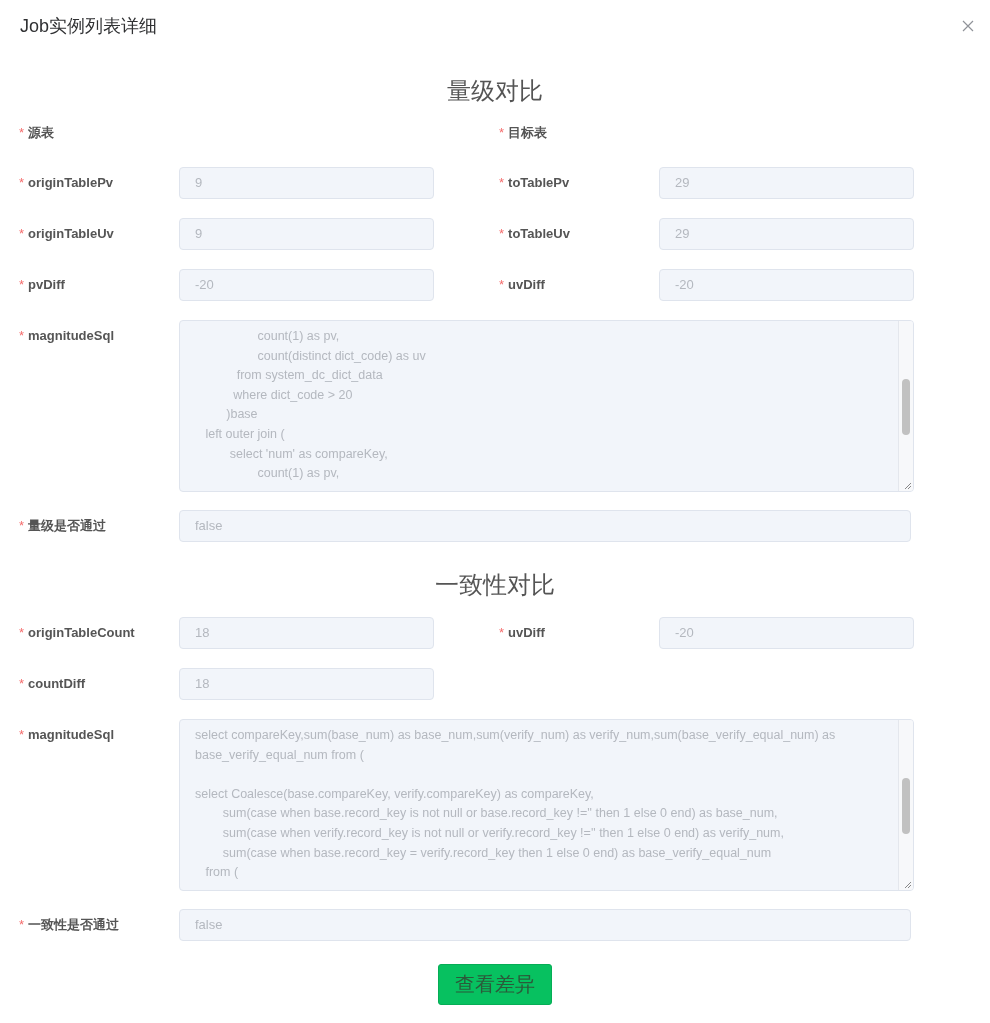  What do you see at coordinates (523, 133) in the screenshot?
I see `field-label: * 目标表` at bounding box center [523, 133].